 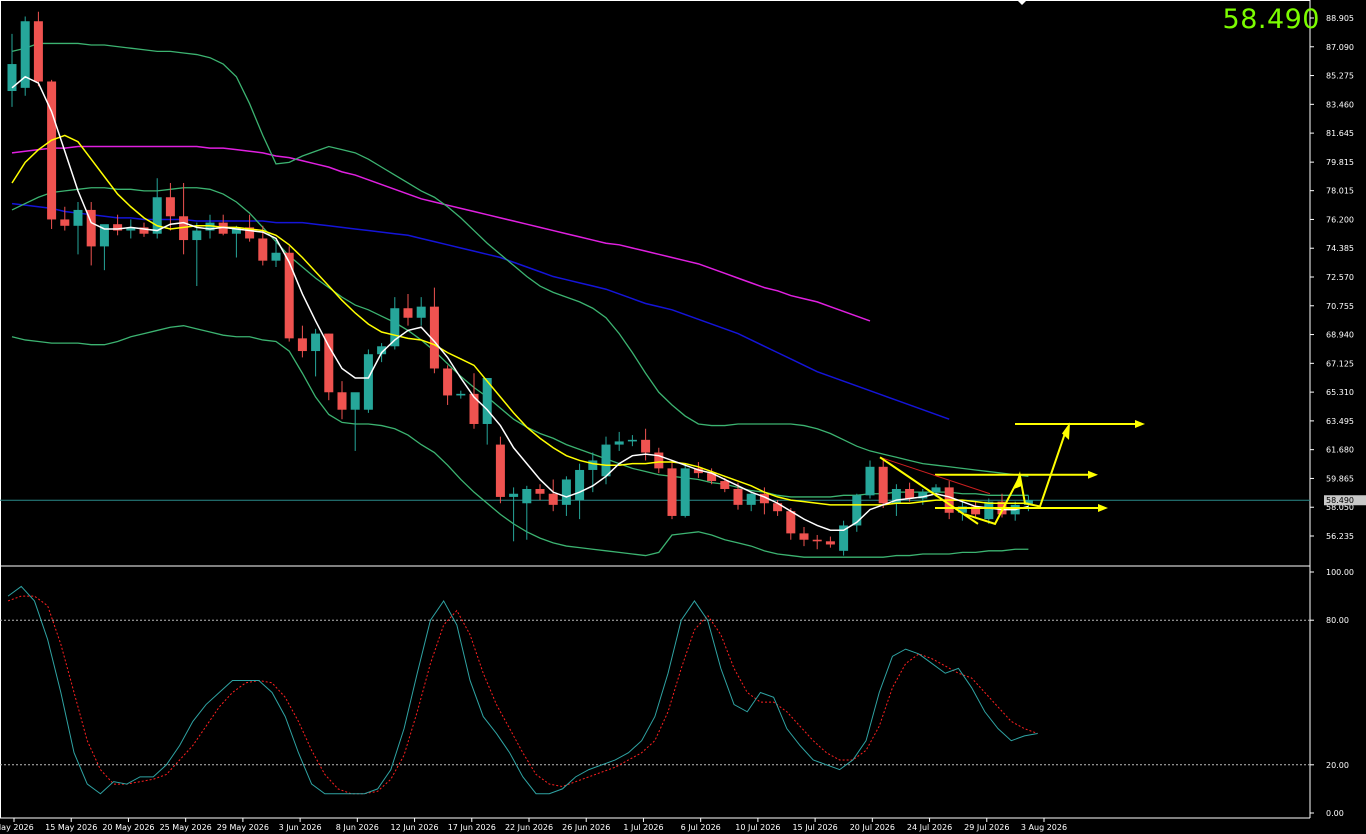 I want to click on price-tick-label: 87.090, so click(x=1340, y=47).